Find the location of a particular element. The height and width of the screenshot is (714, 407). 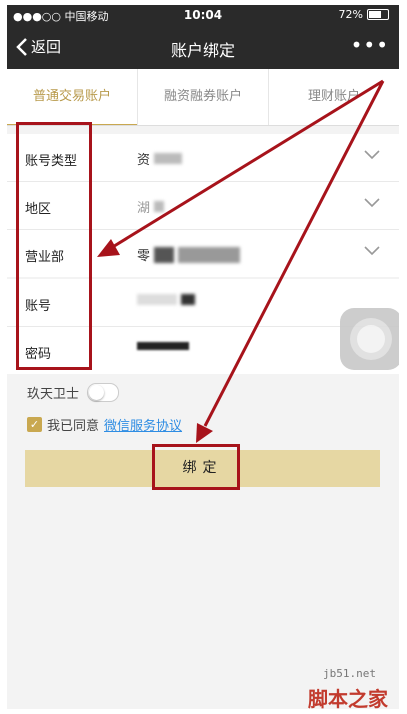

watermark-site: jb51.net is located at coordinates (349, 673).